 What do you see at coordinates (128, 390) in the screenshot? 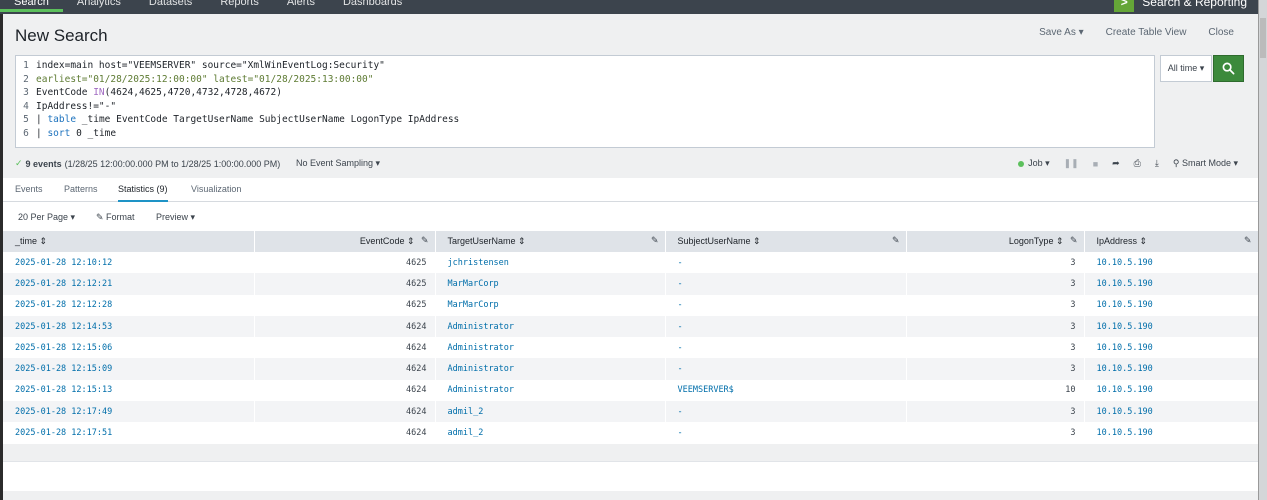
I see `cell-time: 2025-01-28 12:15:13` at bounding box center [128, 390].